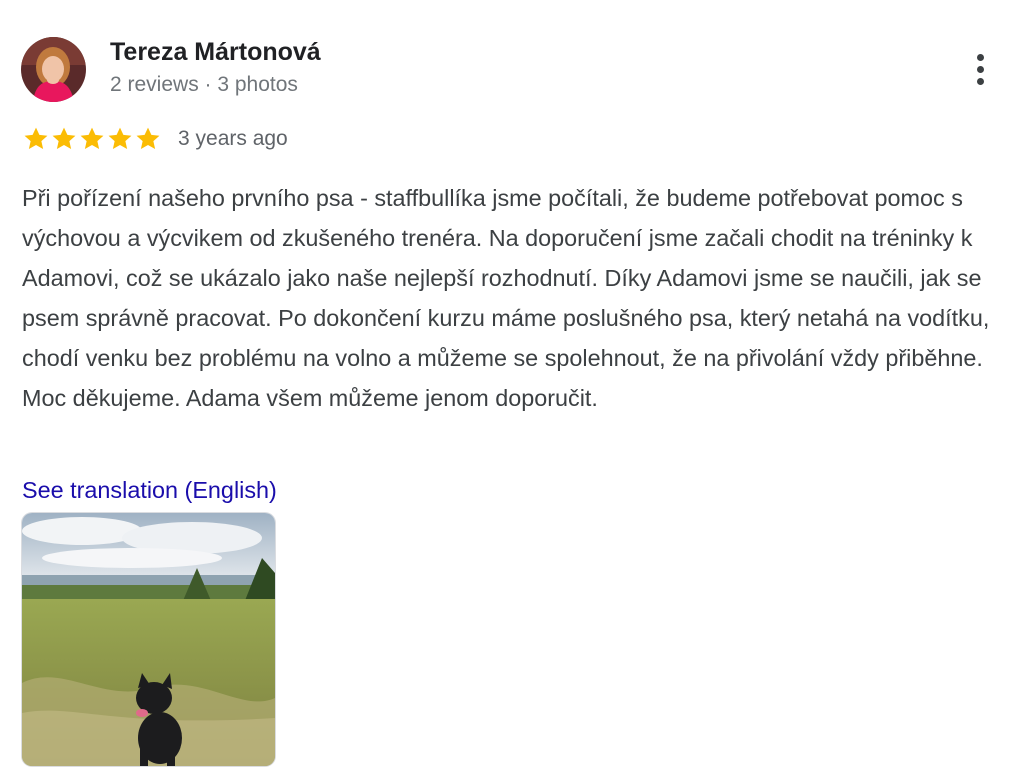 The image size is (1034, 784). What do you see at coordinates (215, 52) in the screenshot?
I see `author-name: Tereza Mártonová` at bounding box center [215, 52].